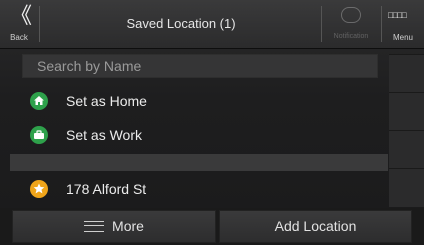 Image resolution: width=424 pixels, height=245 pixels. I want to click on back-button: 《 Back, so click(19, 24).